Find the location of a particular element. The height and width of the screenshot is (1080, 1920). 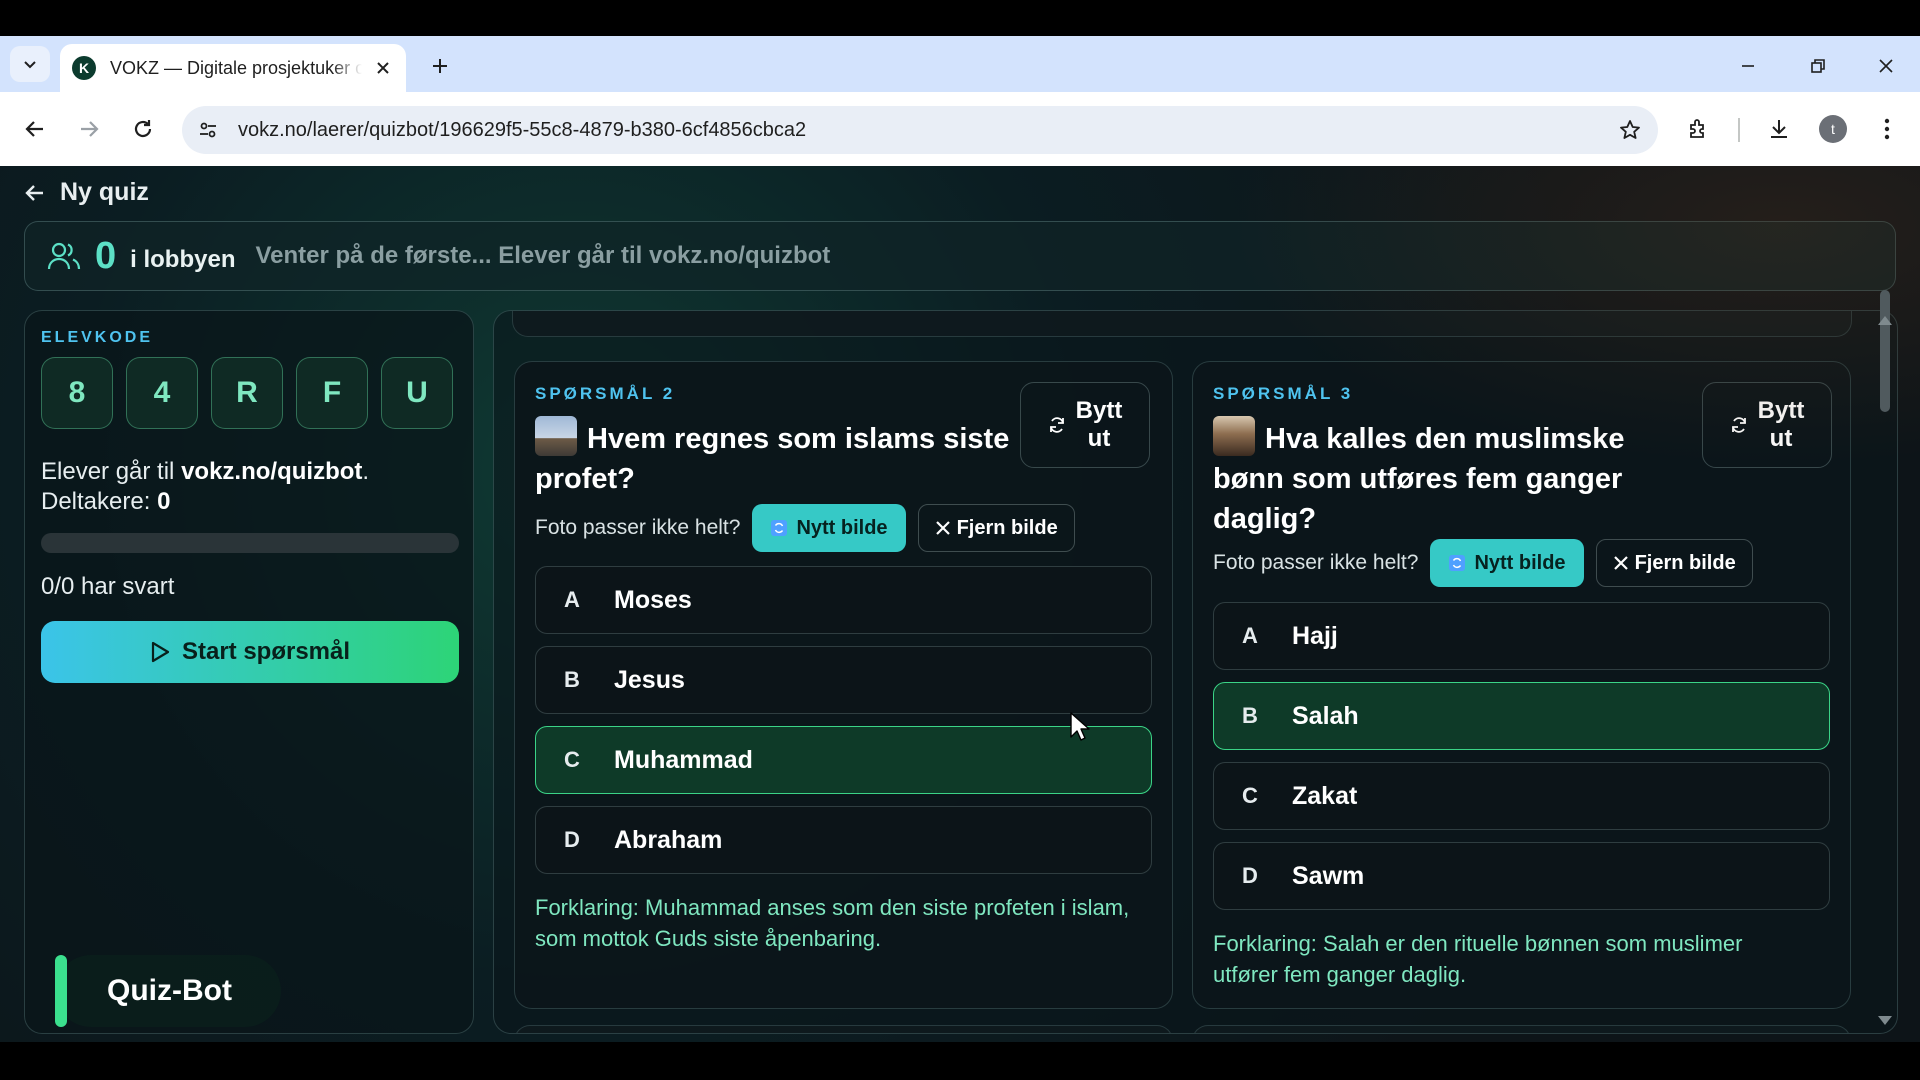

next-question-card is located at coordinates (843, 1029).